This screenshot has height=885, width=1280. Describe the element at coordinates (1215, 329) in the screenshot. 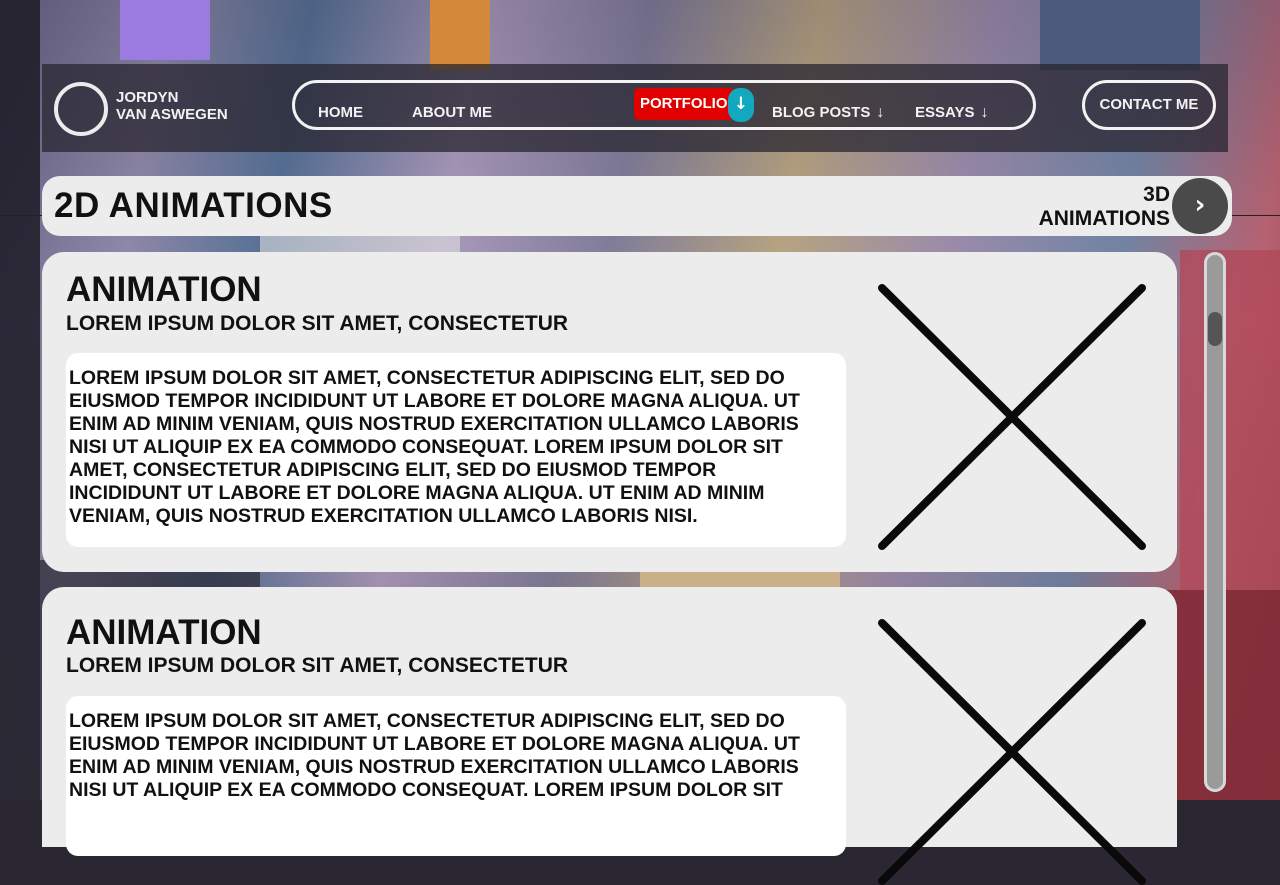

I see `scrollbar-thumb` at that location.